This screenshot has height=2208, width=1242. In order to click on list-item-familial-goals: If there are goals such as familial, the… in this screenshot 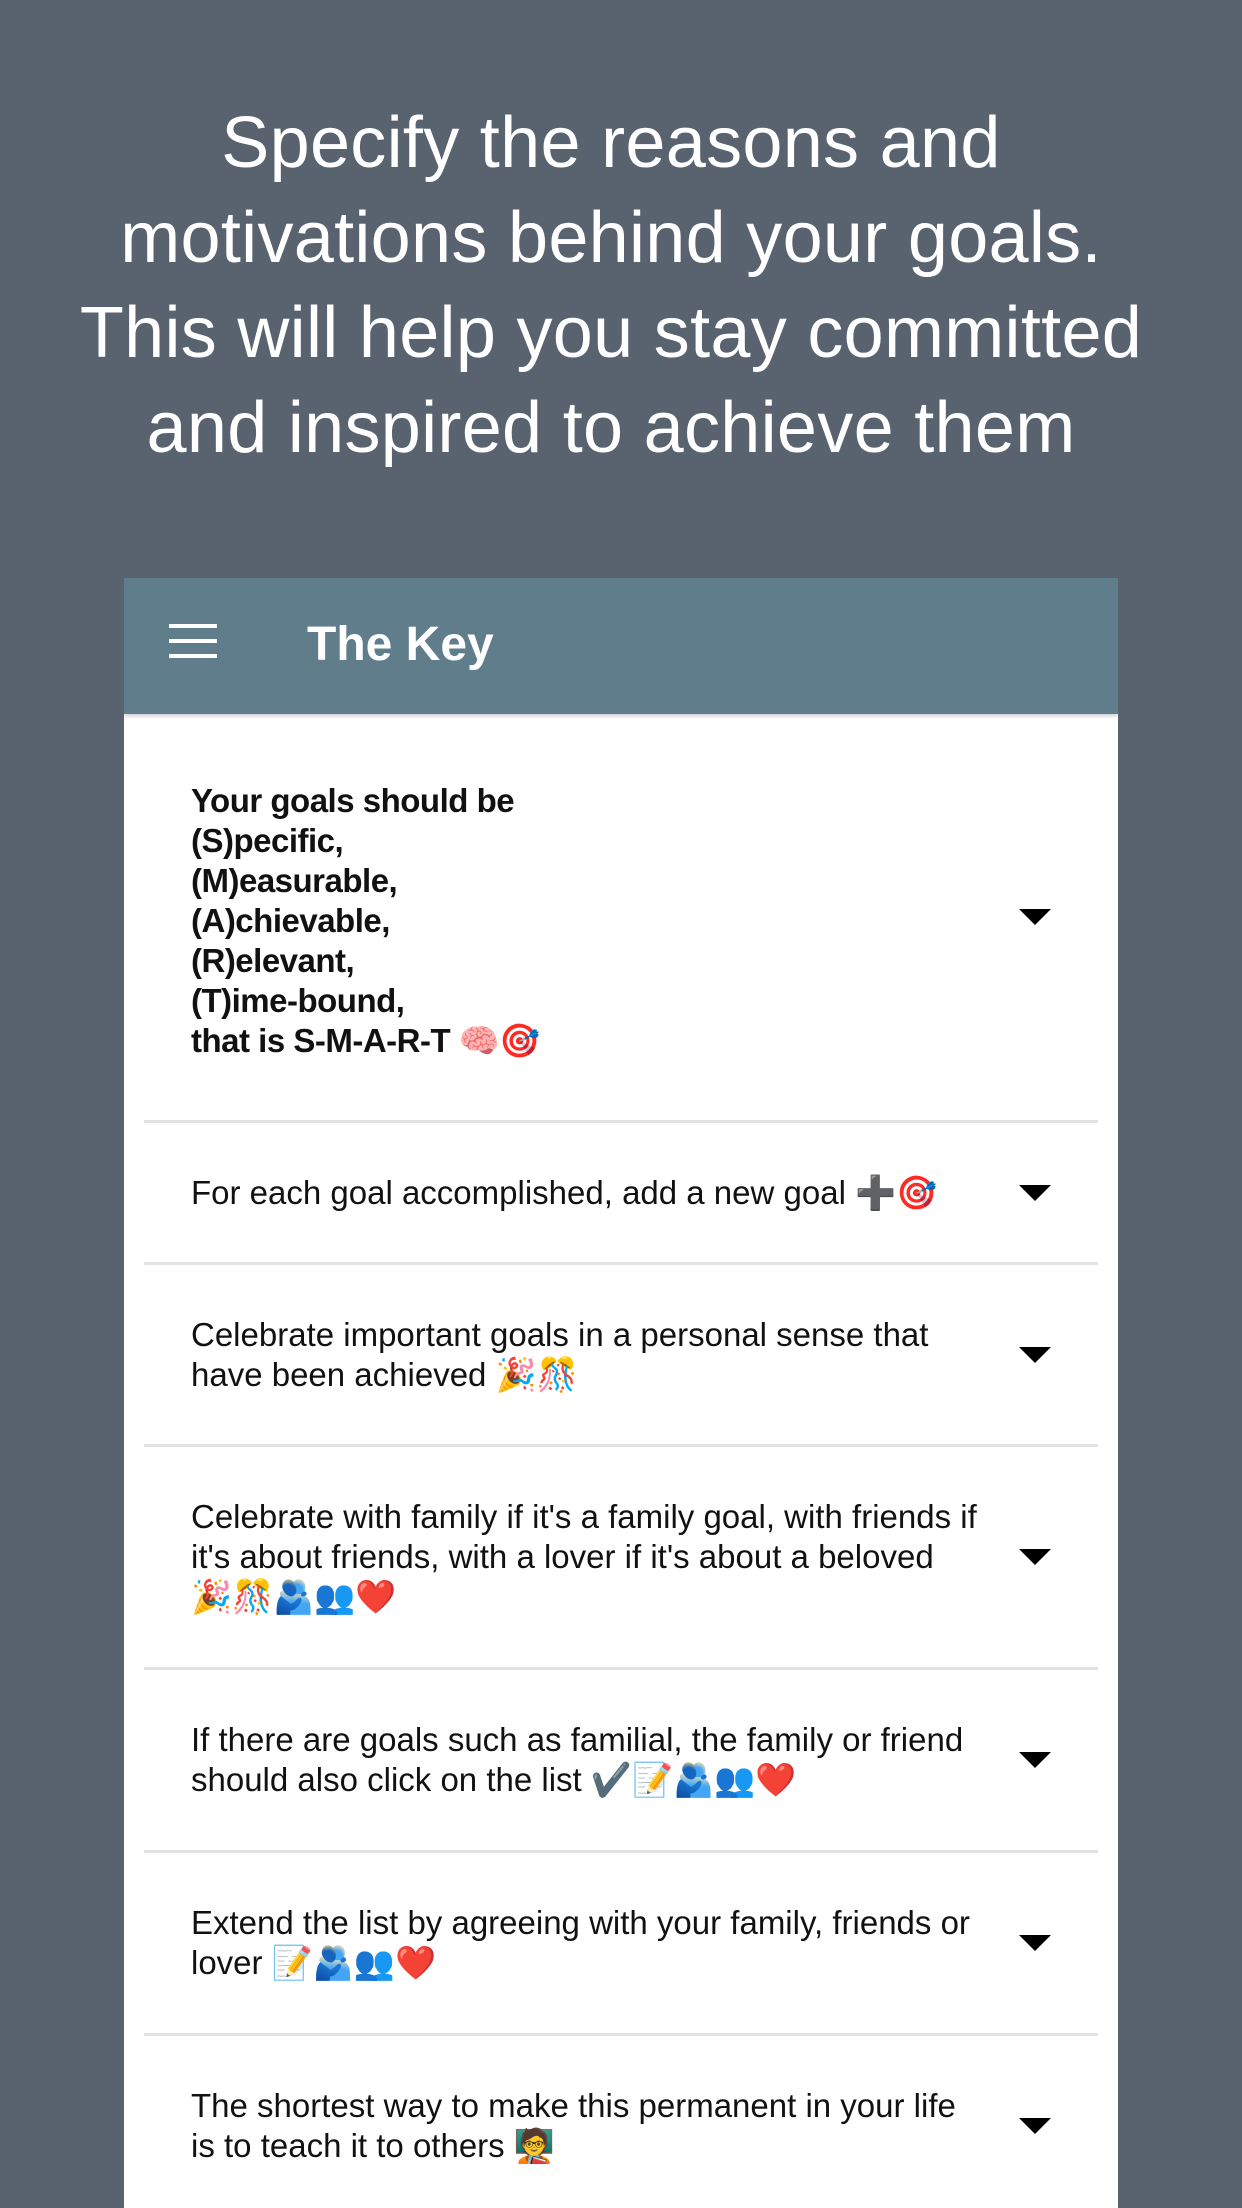, I will do `click(621, 1761)`.